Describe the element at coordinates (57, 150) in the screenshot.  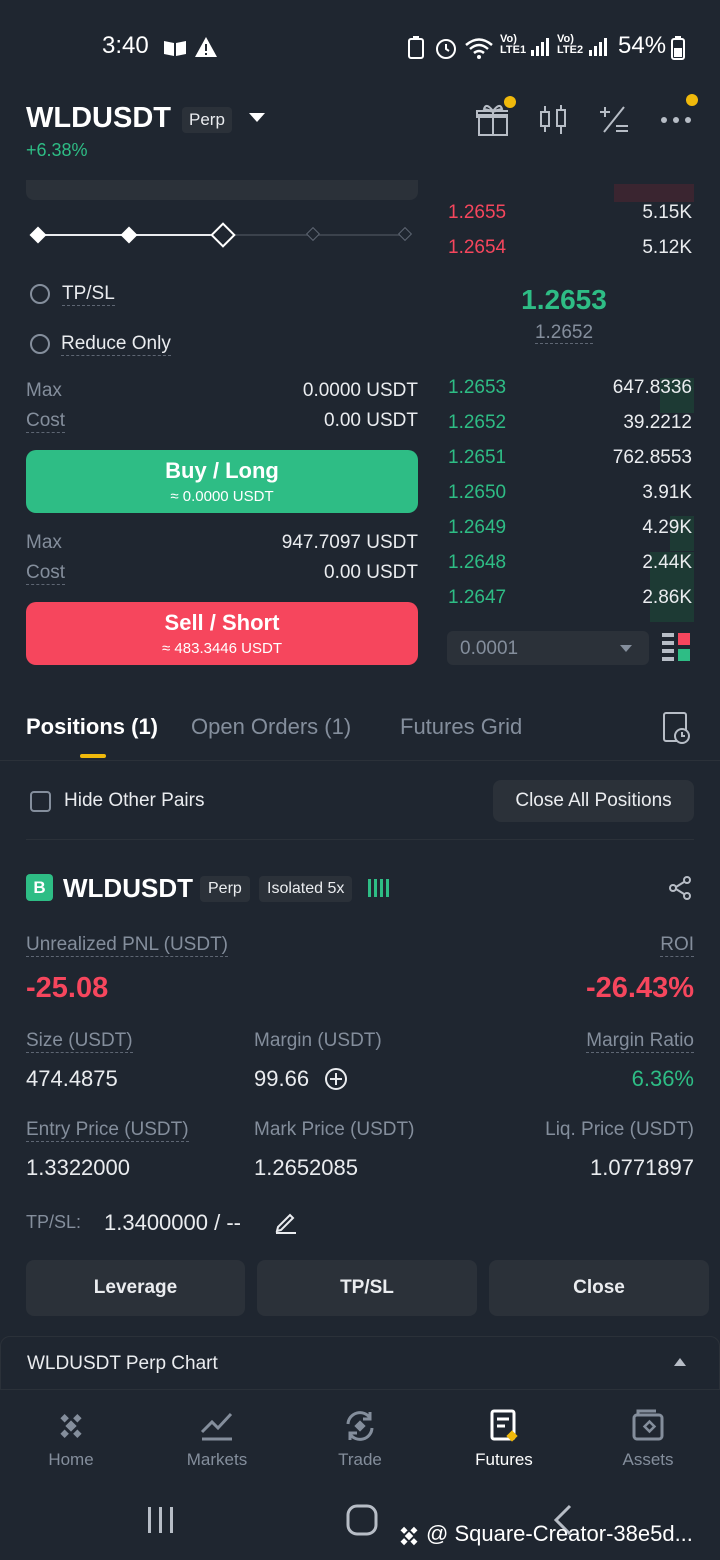
I see `price-change: +6.38%` at that location.